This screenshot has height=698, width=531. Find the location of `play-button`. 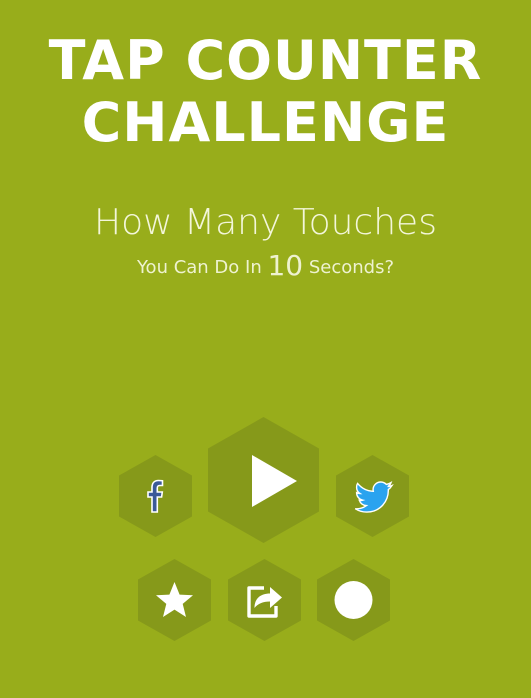

play-button is located at coordinates (263, 480).